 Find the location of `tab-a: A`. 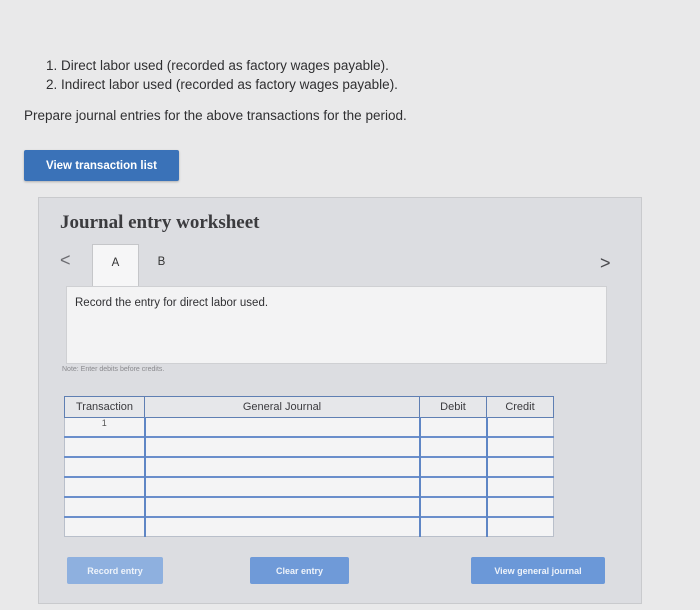

tab-a: A is located at coordinates (115, 265).